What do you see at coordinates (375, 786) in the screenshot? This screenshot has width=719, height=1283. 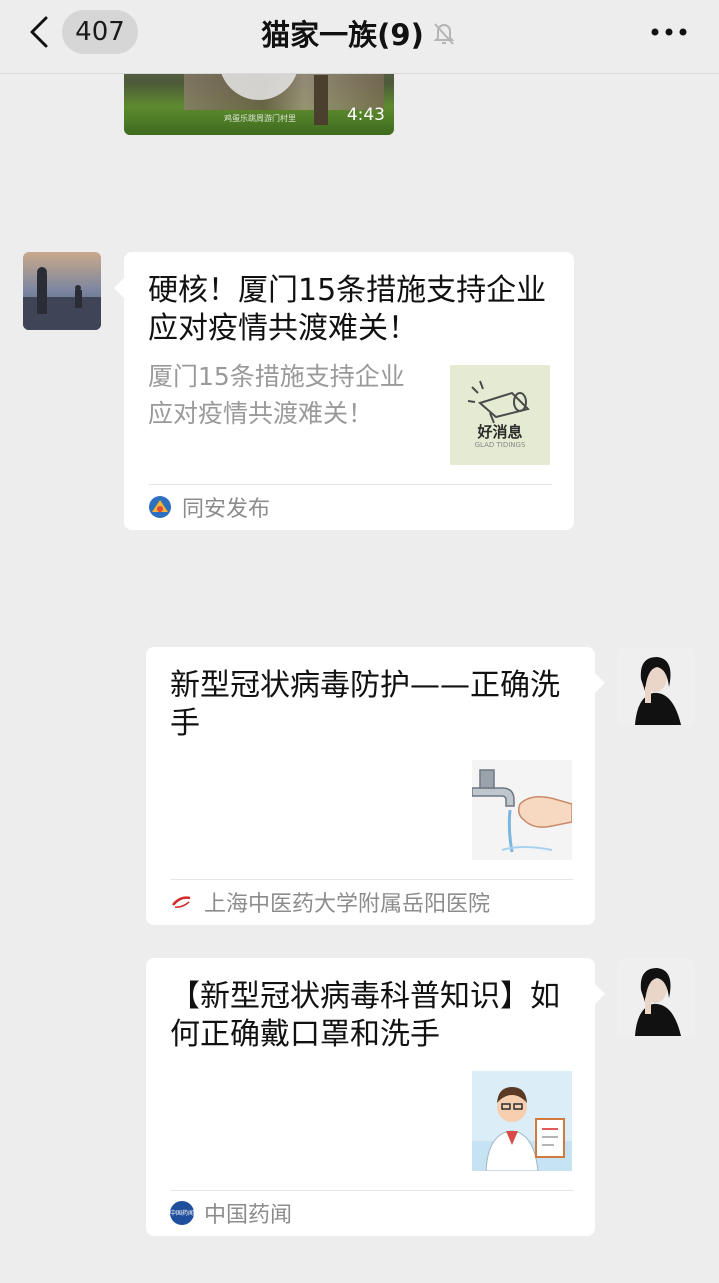 I see `link-card: 新型冠状病毒防护——正确洗手 上海中医药大学附属岳阳医院` at bounding box center [375, 786].